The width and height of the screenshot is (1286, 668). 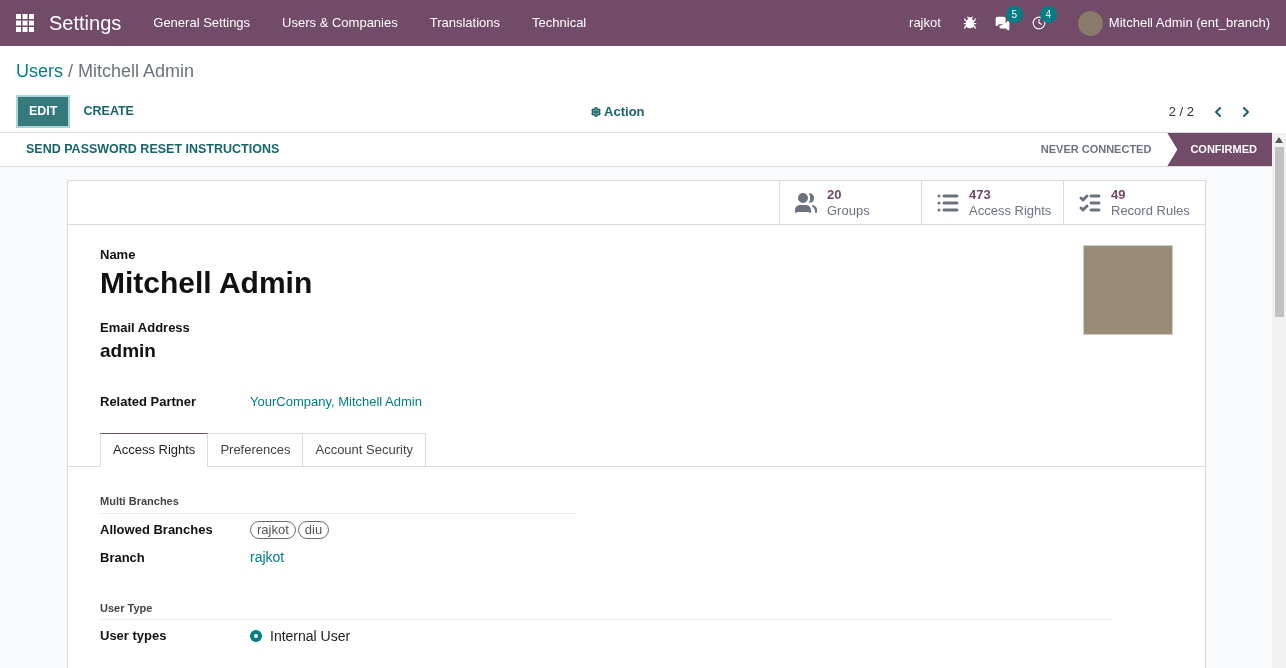 I want to click on smart-button: 20 Groups, so click(x=850, y=202).